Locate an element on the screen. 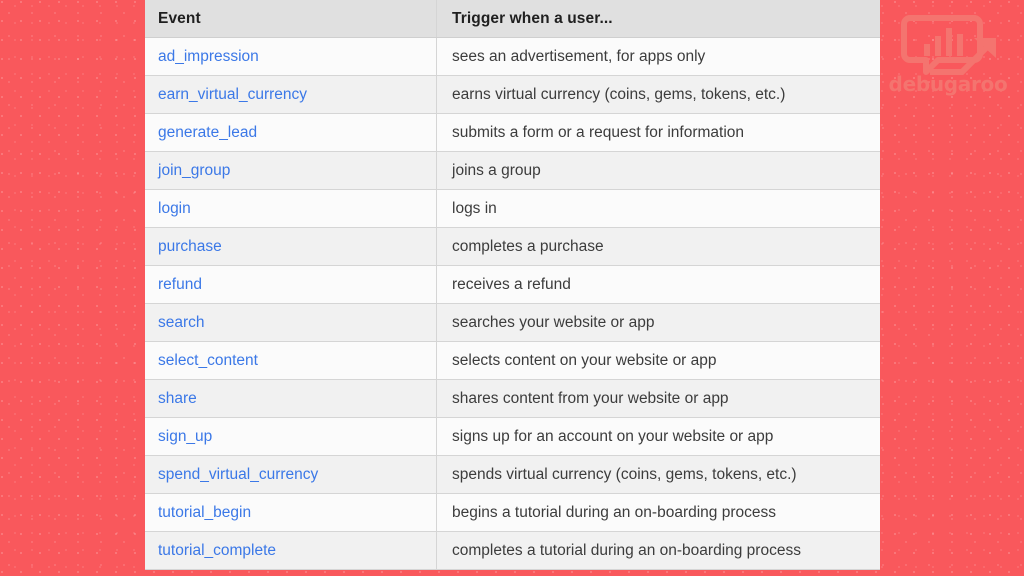 This screenshot has height=576, width=1024. event-link: tutorial_begin is located at coordinates (204, 513).